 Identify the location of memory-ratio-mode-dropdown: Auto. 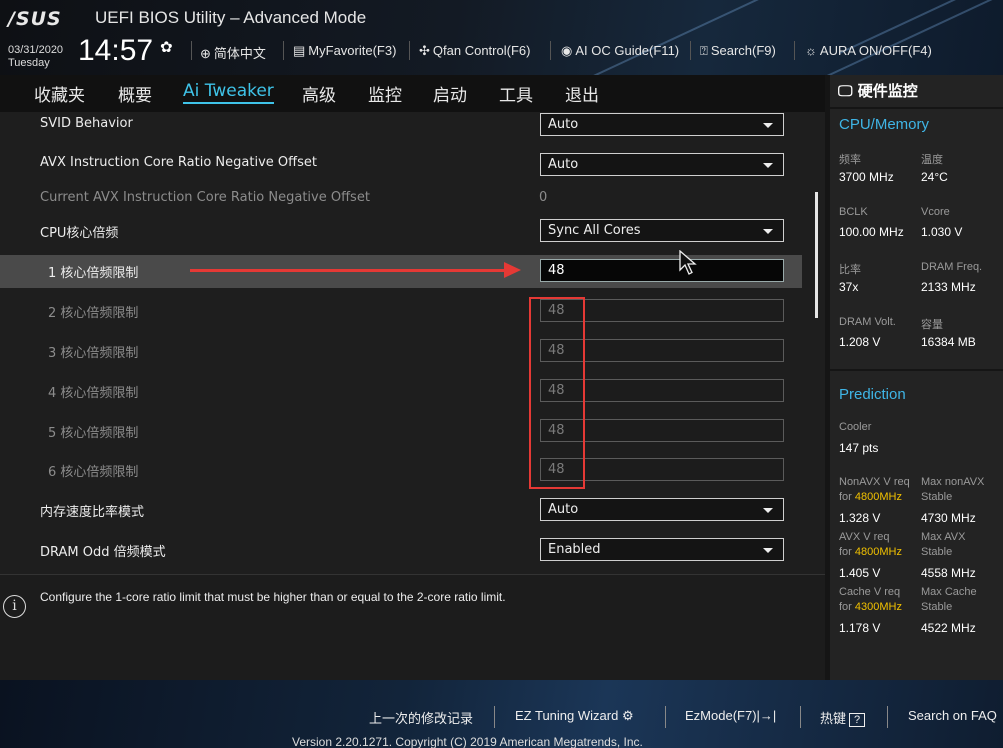
(662, 509).